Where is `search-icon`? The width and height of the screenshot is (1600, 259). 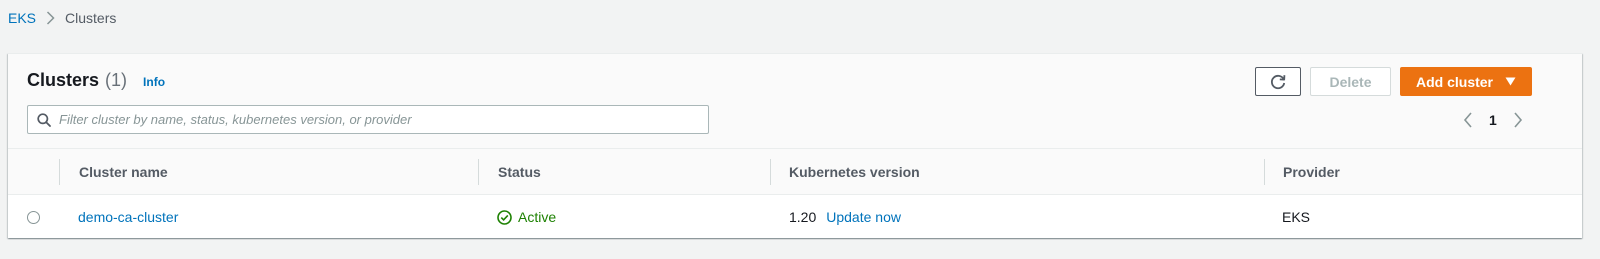 search-icon is located at coordinates (44, 119).